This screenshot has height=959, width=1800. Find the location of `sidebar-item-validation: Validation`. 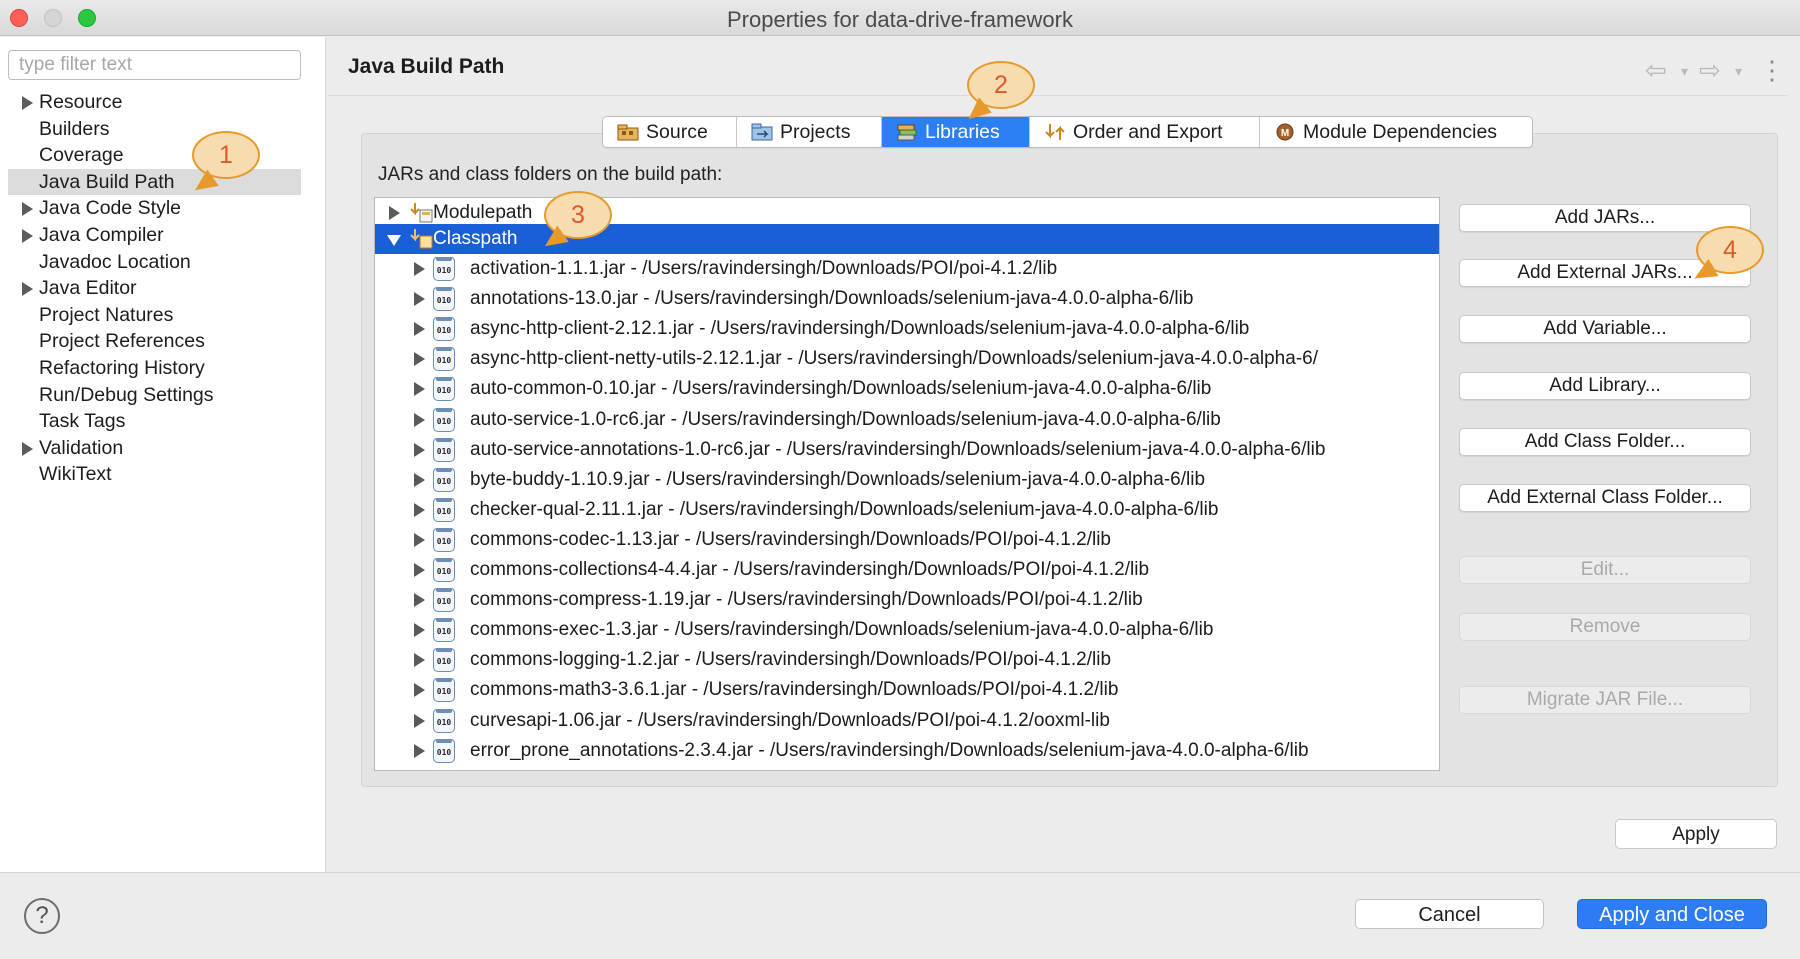

sidebar-item-validation: Validation is located at coordinates (154, 448).